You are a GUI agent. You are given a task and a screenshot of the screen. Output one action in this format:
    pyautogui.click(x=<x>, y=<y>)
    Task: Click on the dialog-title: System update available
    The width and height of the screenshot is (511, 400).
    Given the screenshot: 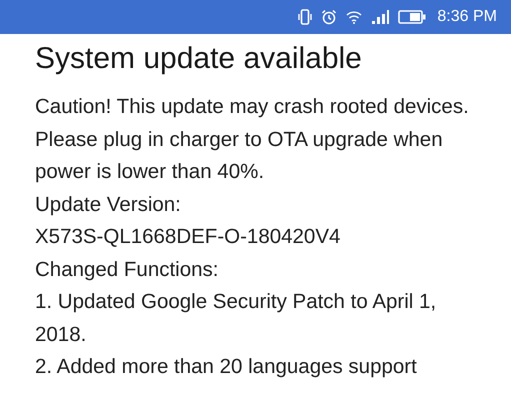 What is the action you would take?
    pyautogui.click(x=199, y=59)
    